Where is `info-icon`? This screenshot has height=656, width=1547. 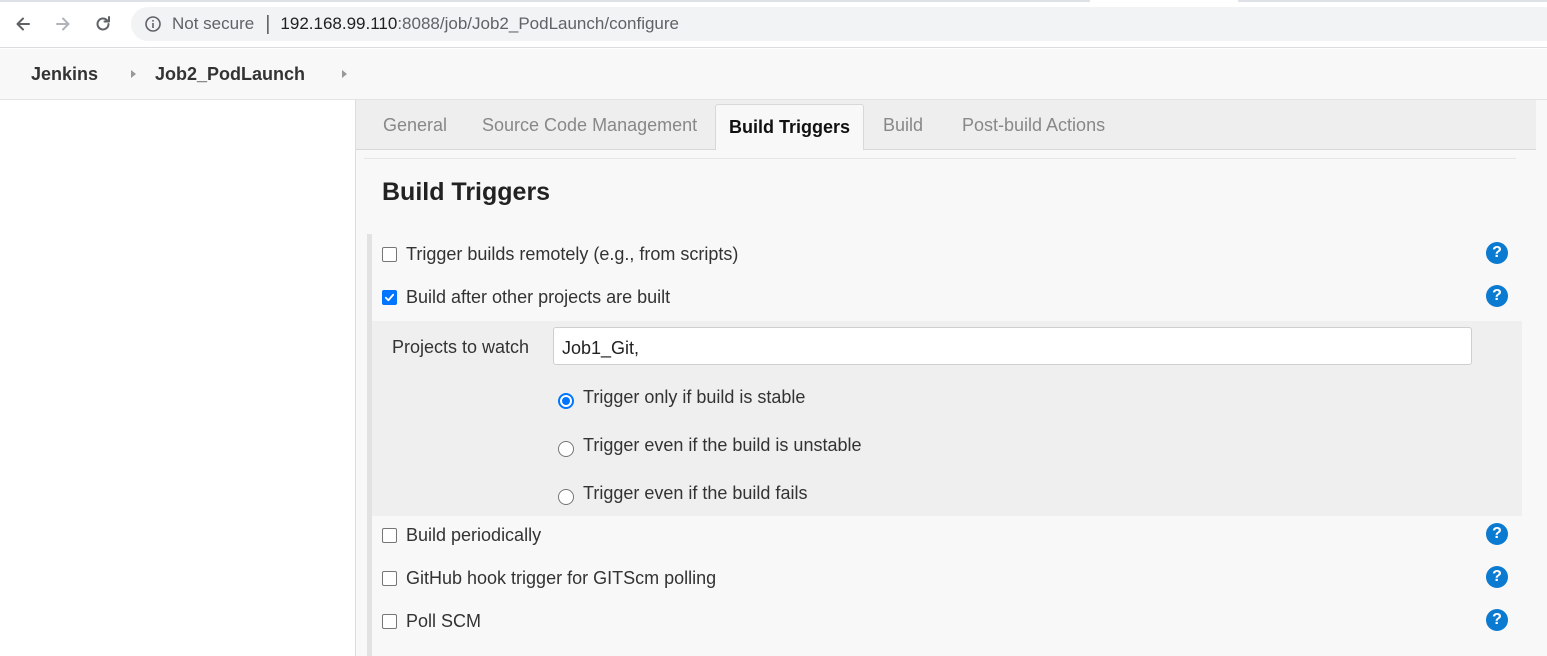
info-icon is located at coordinates (153, 24).